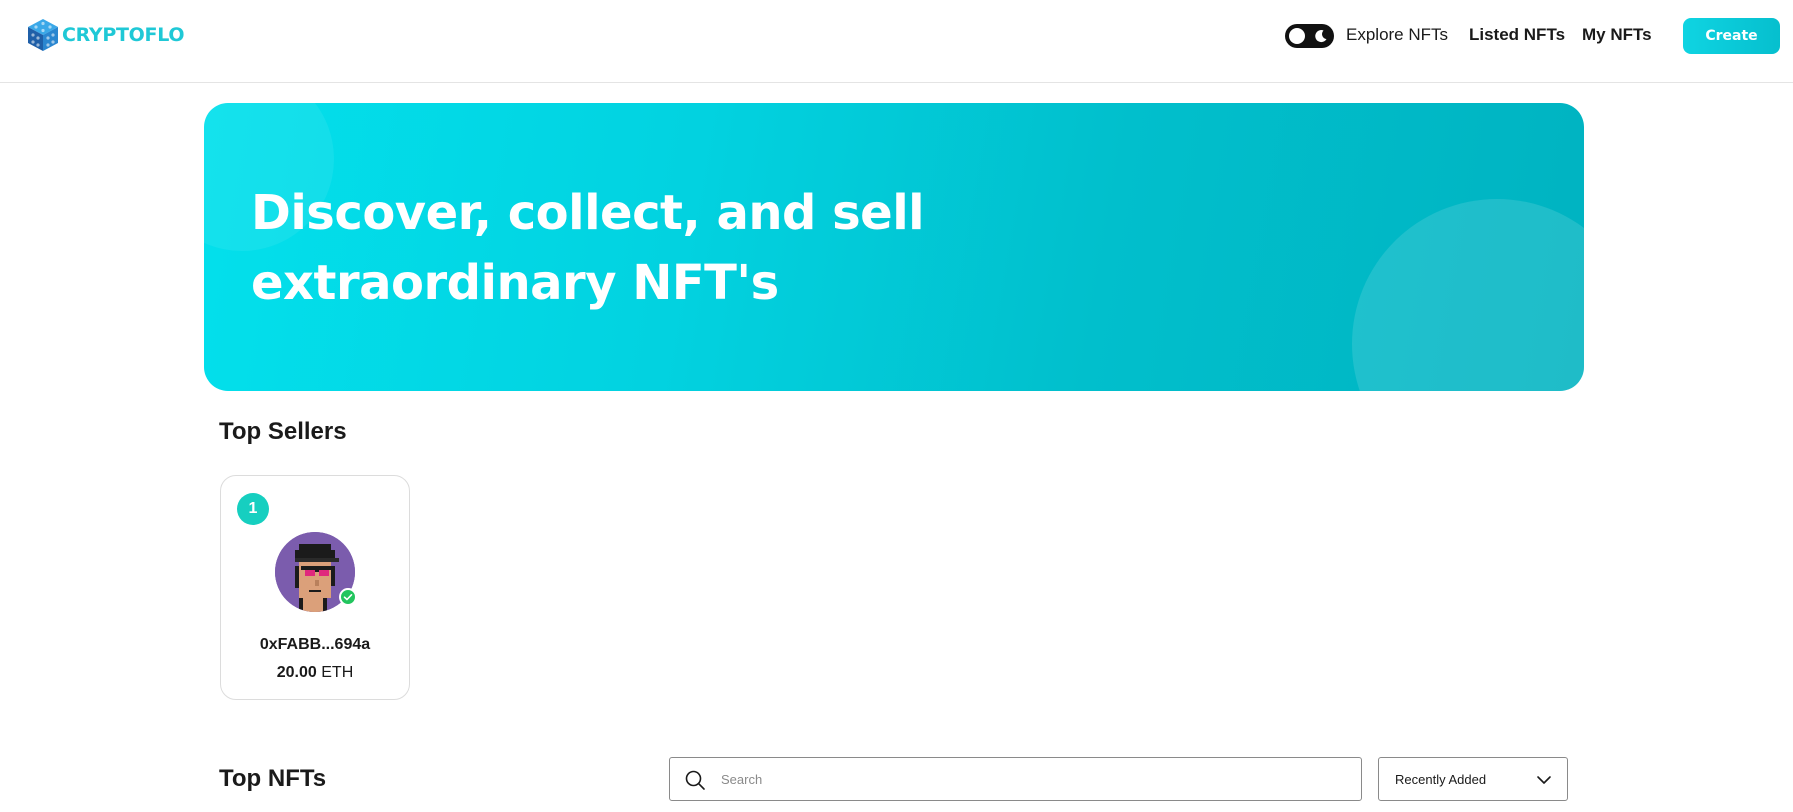 Image resolution: width=1793 pixels, height=812 pixels. What do you see at coordinates (253, 509) in the screenshot?
I see `rank-badge: 1` at bounding box center [253, 509].